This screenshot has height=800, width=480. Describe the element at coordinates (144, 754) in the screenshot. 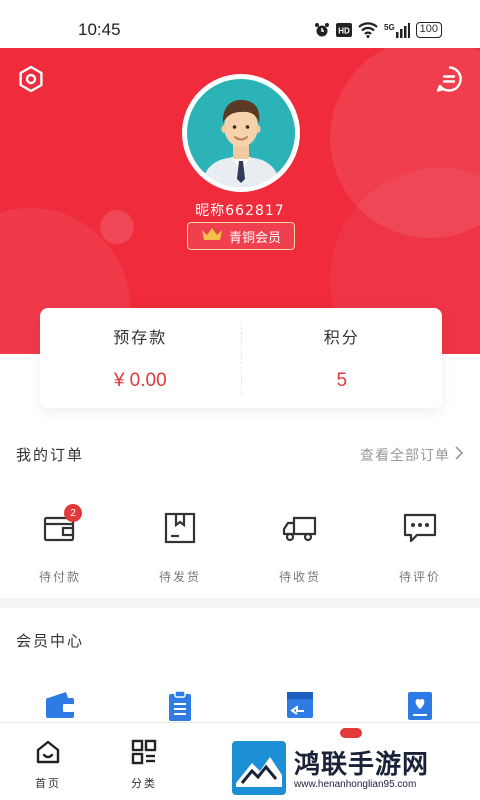

I see `category-icon` at that location.